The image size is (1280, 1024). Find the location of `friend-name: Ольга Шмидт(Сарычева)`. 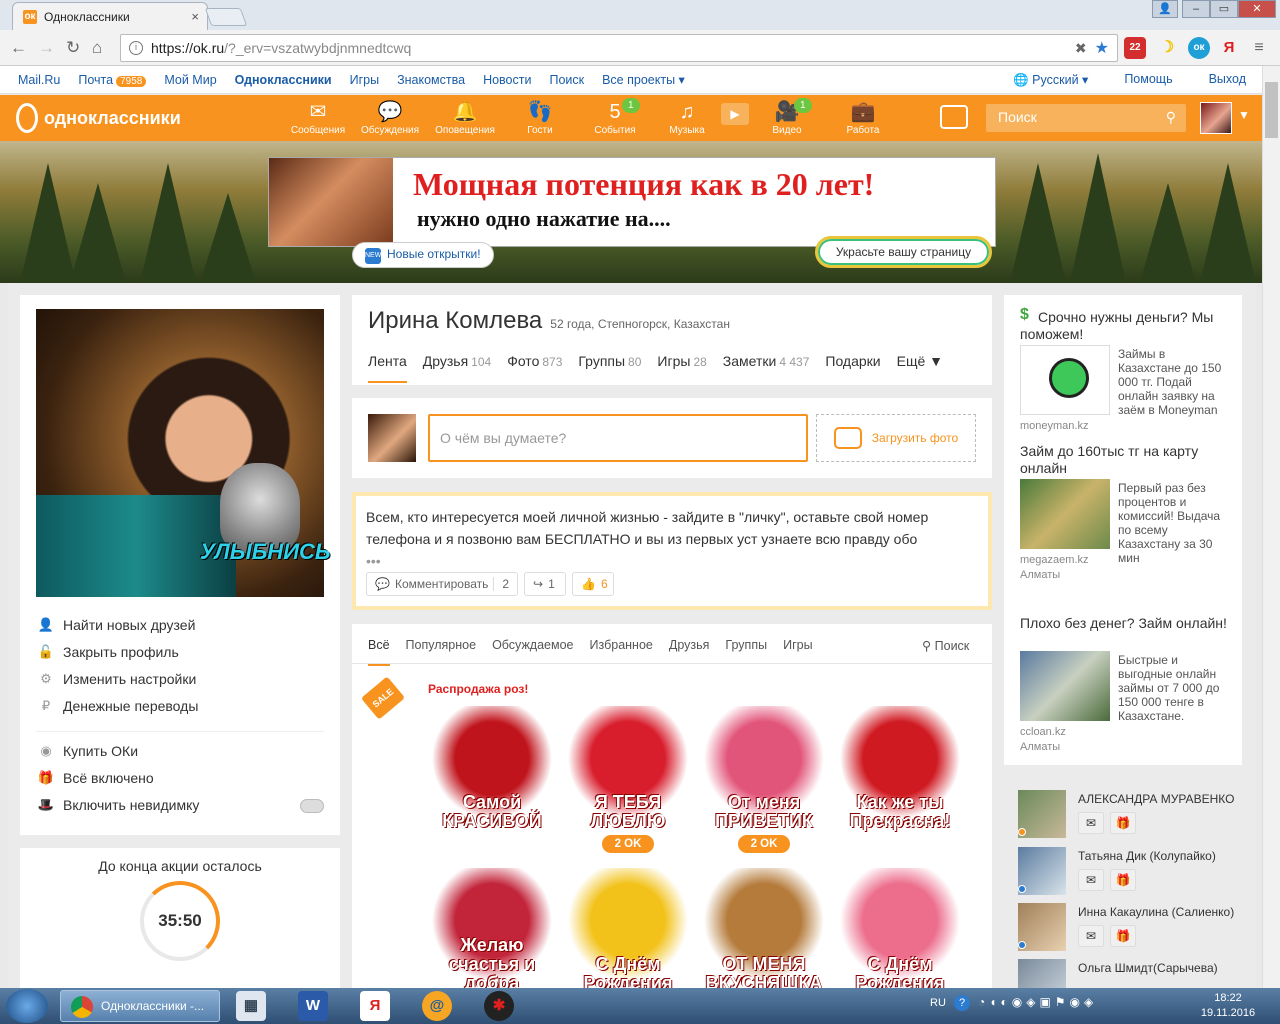

friend-name: Ольга Шмидт(Сарычева) is located at coordinates (1148, 968).